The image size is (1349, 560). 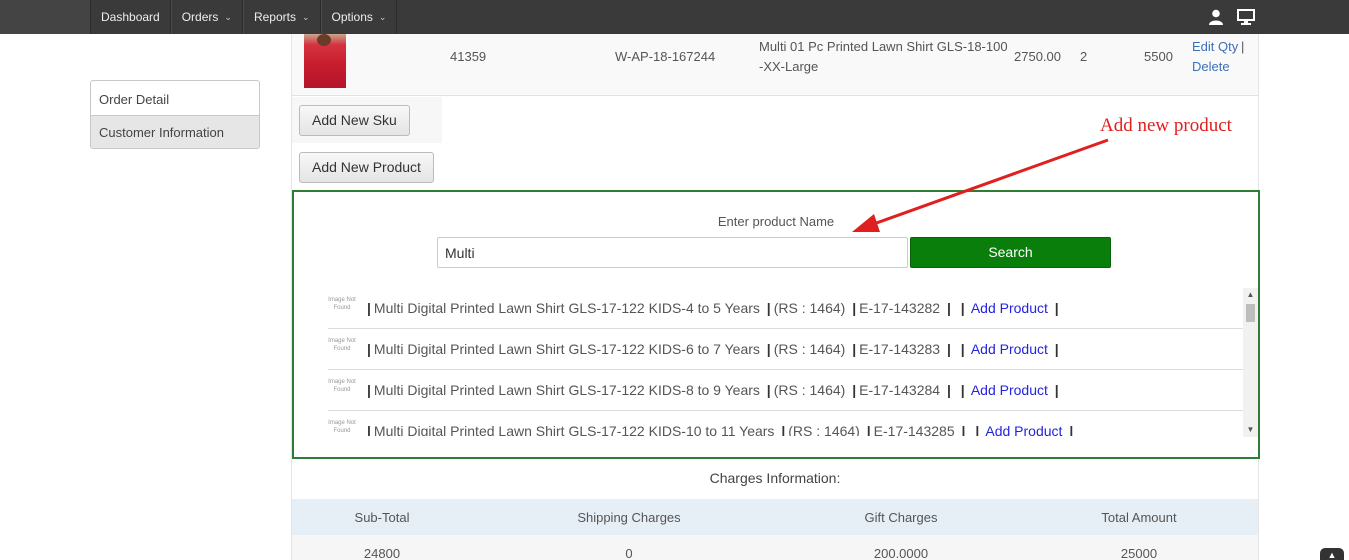 What do you see at coordinates (1250, 313) in the screenshot?
I see `scrollbar-thumb` at bounding box center [1250, 313].